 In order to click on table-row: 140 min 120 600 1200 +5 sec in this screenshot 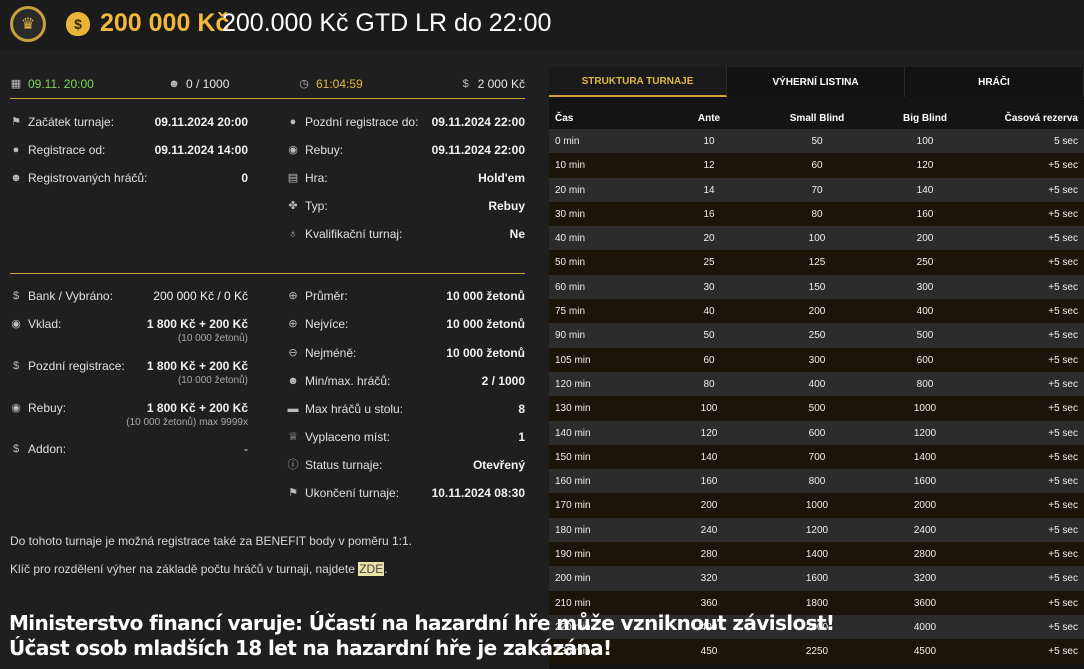, I will do `click(816, 432)`.